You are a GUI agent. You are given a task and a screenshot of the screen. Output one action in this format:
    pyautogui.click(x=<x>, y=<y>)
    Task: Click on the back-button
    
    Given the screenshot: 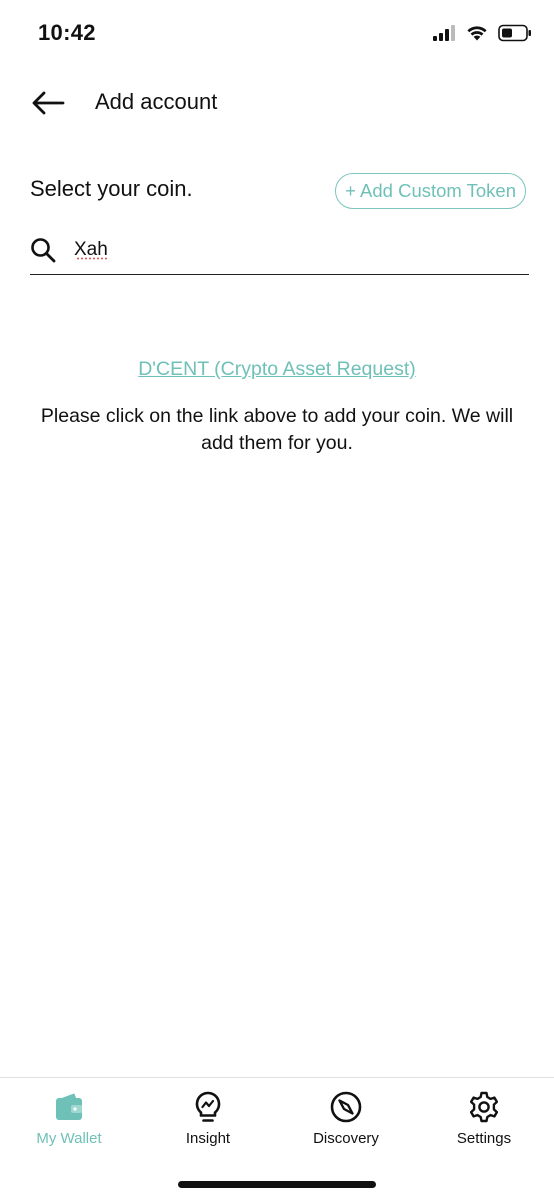 What is the action you would take?
    pyautogui.click(x=48, y=103)
    